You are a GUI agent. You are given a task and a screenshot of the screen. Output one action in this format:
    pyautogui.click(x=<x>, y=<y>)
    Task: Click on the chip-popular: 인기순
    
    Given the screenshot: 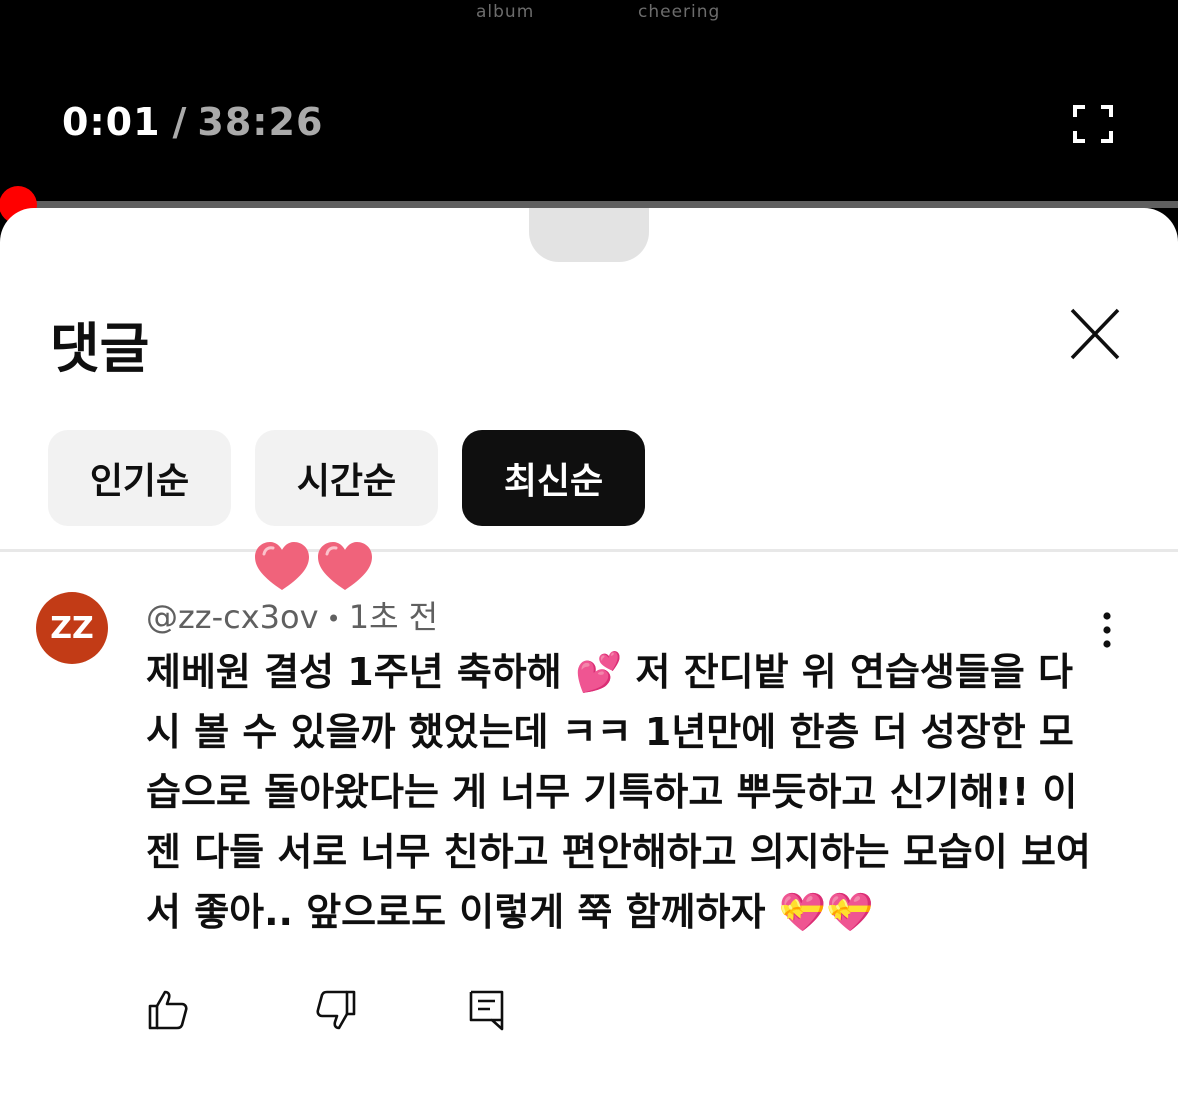 What is the action you would take?
    pyautogui.click(x=139, y=478)
    